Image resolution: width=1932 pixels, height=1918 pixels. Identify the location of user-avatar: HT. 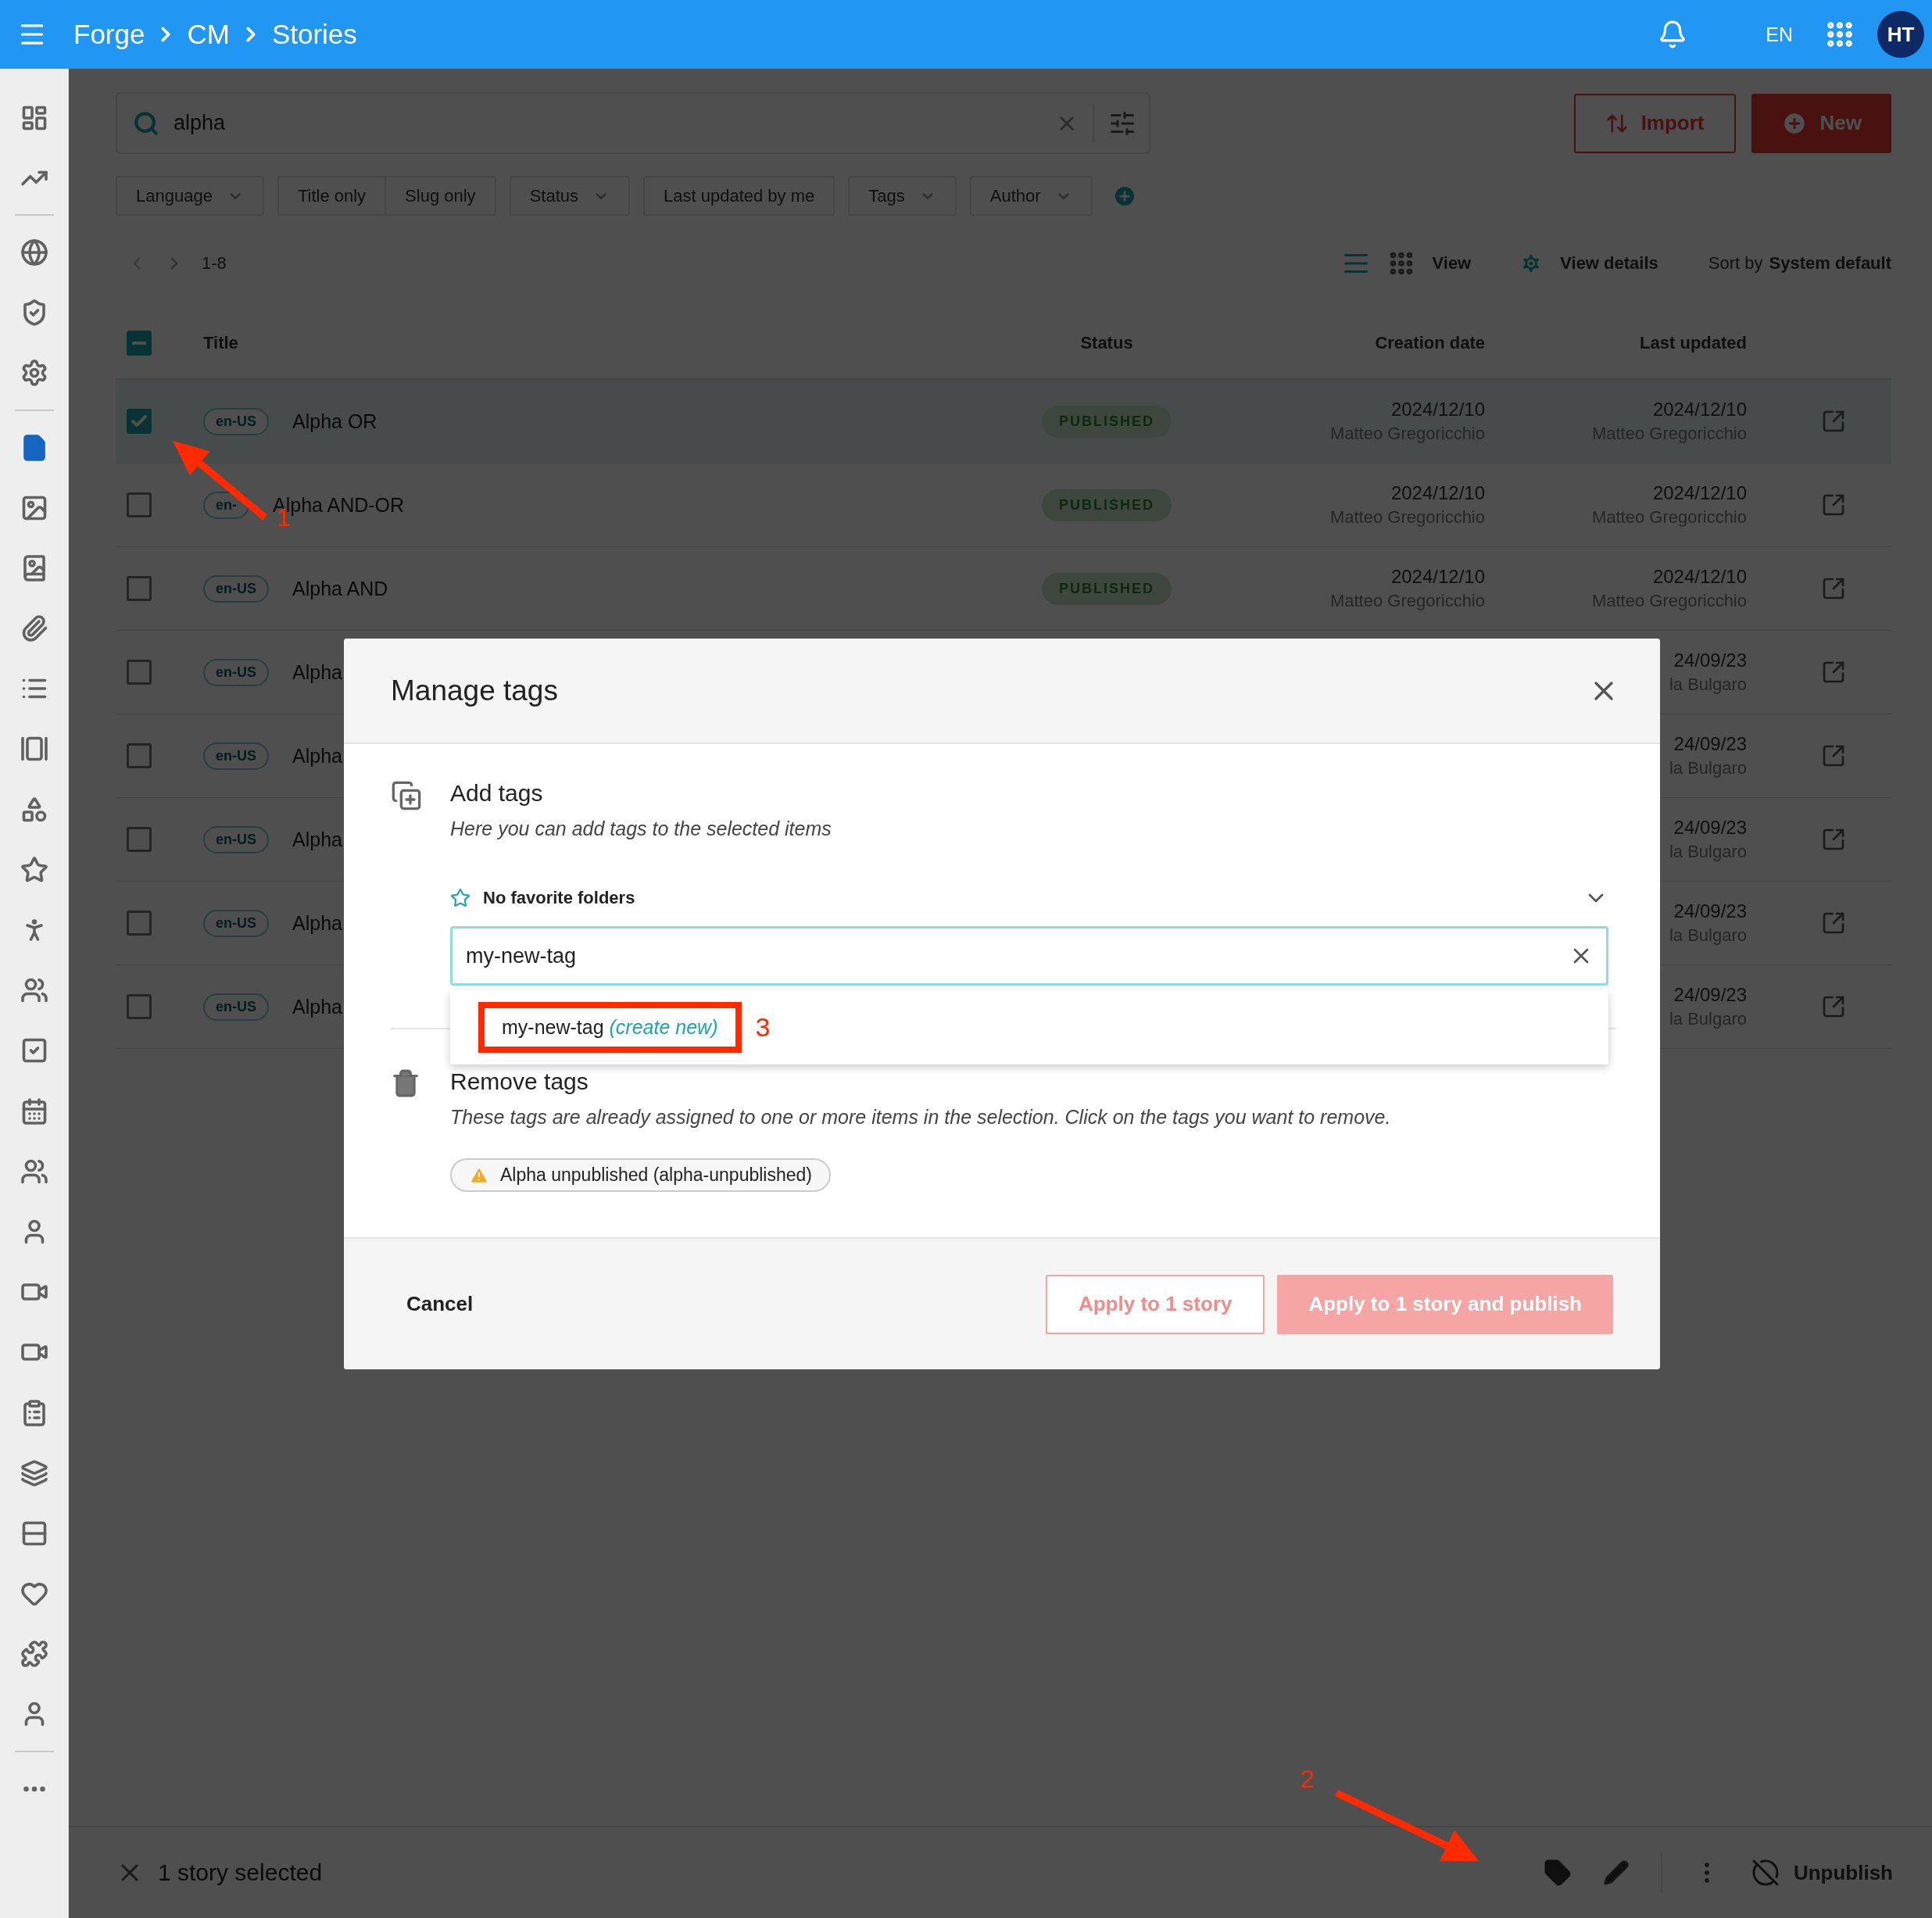
(1900, 34).